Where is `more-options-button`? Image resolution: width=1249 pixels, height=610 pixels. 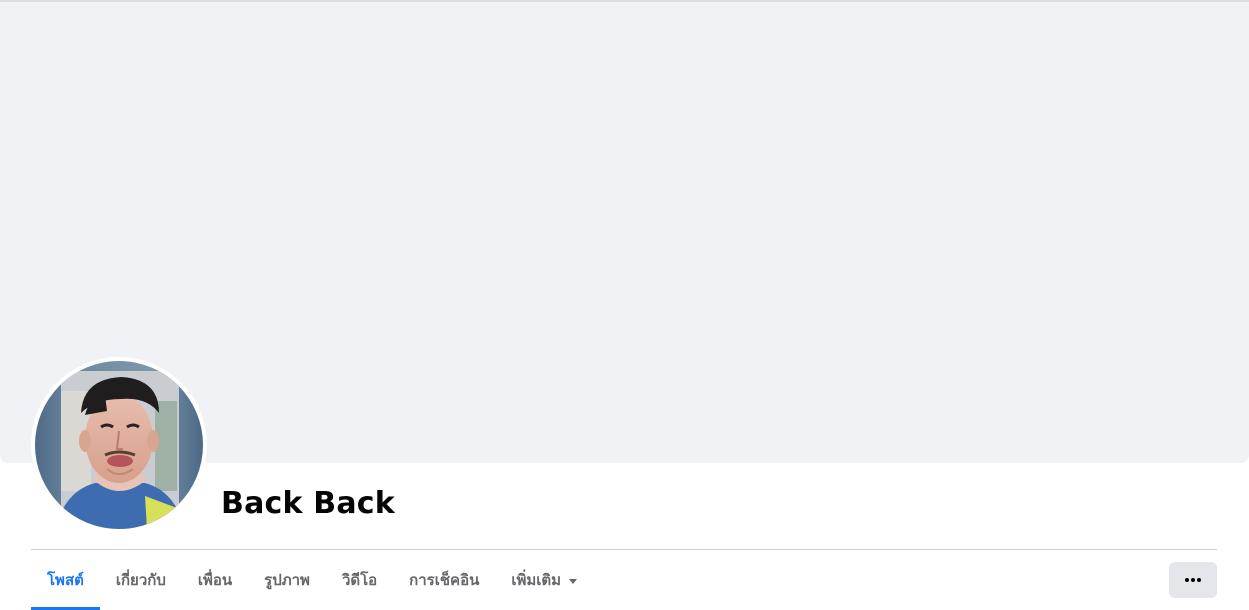 more-options-button is located at coordinates (1193, 580).